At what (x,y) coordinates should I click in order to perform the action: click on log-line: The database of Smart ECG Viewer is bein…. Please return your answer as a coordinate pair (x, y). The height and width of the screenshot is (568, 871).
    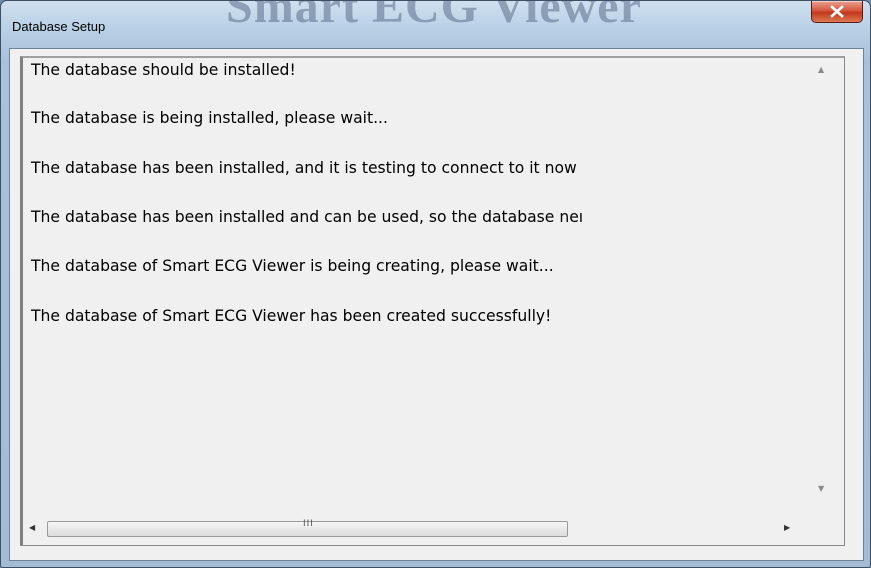
    Looking at the image, I should click on (292, 266).